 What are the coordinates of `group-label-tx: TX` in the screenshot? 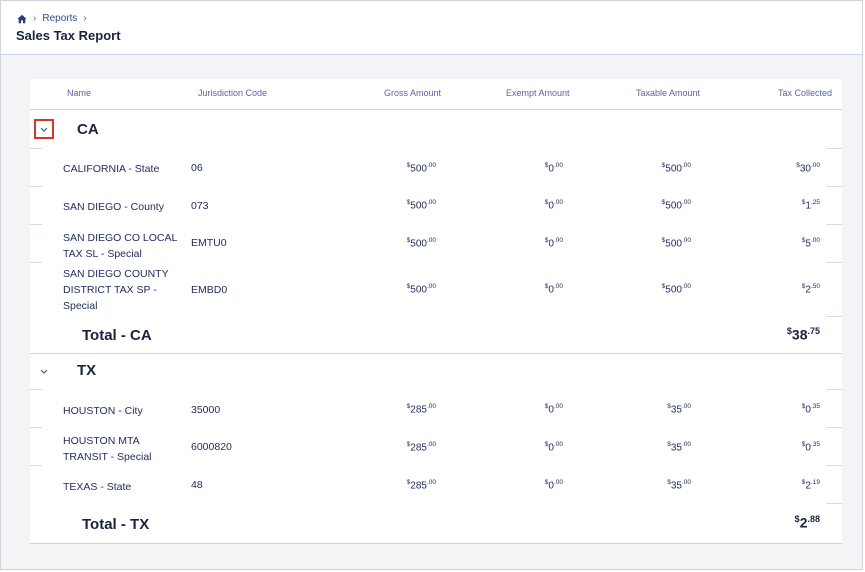 It's located at (87, 370).